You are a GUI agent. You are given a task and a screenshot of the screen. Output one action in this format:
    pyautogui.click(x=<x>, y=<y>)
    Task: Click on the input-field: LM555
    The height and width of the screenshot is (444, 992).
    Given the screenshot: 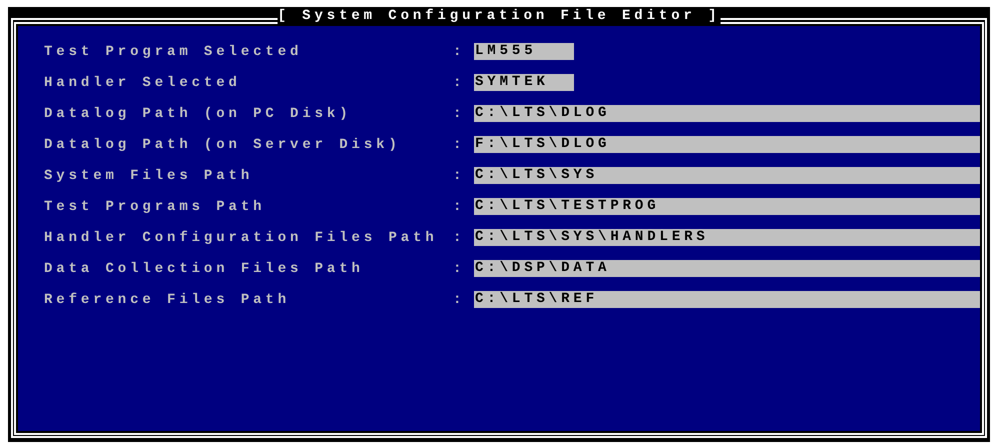 What is the action you would take?
    pyautogui.click(x=524, y=51)
    